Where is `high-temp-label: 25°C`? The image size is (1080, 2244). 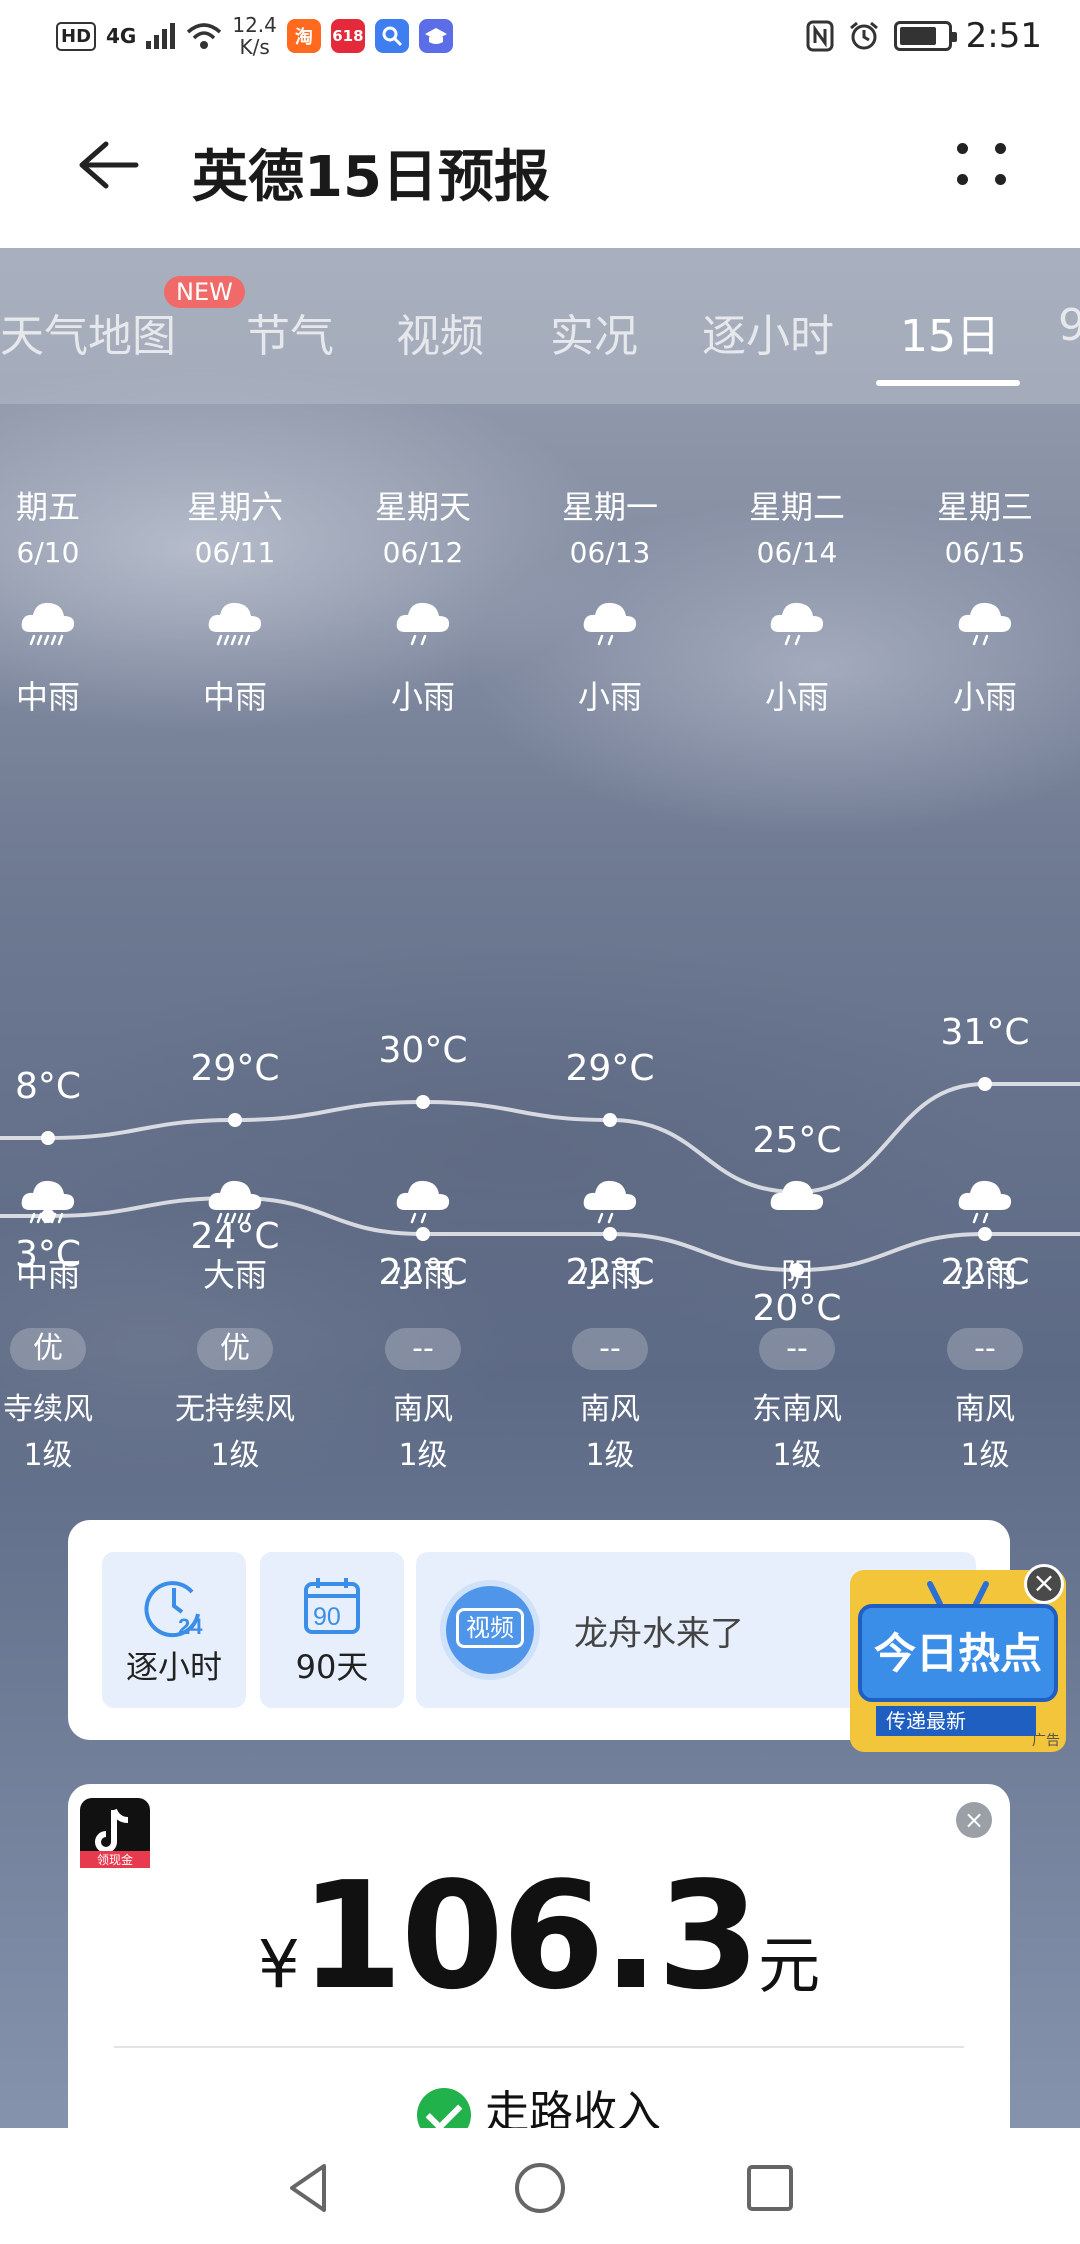
high-temp-label: 25°C is located at coordinates (797, 1140).